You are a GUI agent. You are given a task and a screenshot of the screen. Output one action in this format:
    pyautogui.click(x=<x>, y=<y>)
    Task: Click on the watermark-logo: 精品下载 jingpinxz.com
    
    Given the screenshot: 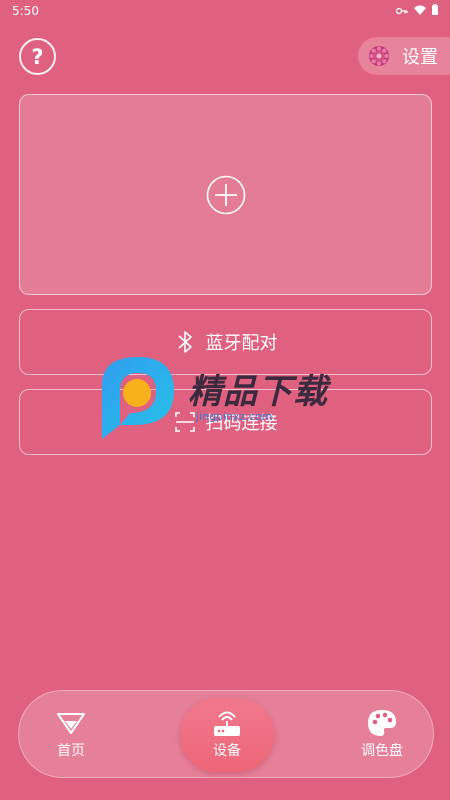 What is the action you would take?
    pyautogui.click(x=230, y=401)
    